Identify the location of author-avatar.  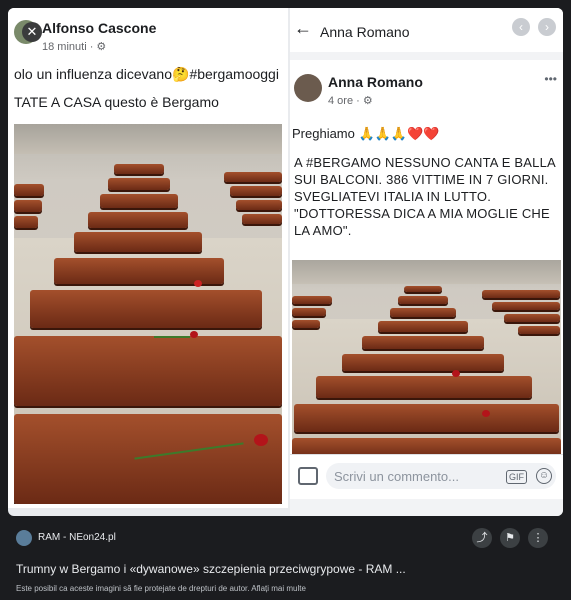
(308, 88).